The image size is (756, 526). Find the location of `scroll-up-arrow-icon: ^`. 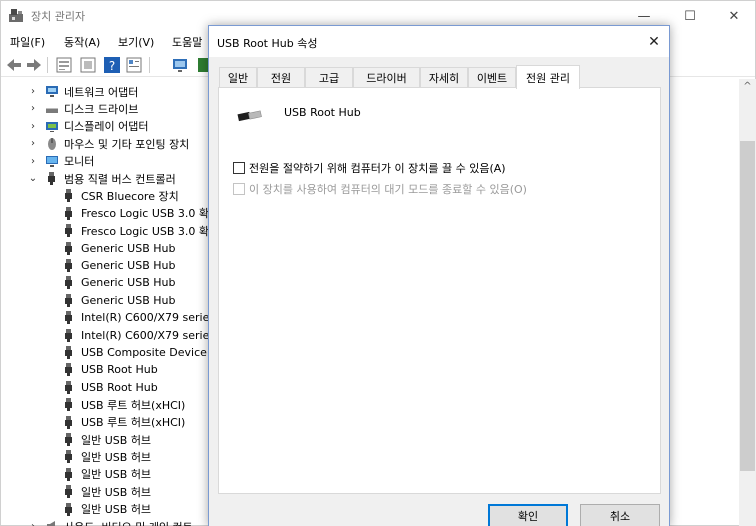

scroll-up-arrow-icon: ^ is located at coordinates (747, 86).